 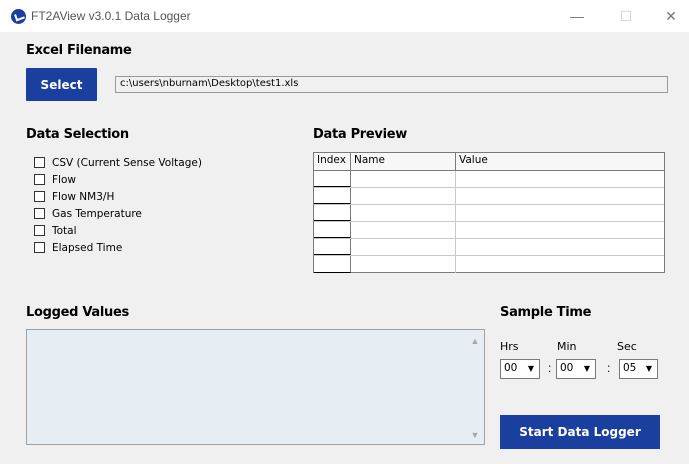 What do you see at coordinates (560, 161) in the screenshot?
I see `column-header-value: Value` at bounding box center [560, 161].